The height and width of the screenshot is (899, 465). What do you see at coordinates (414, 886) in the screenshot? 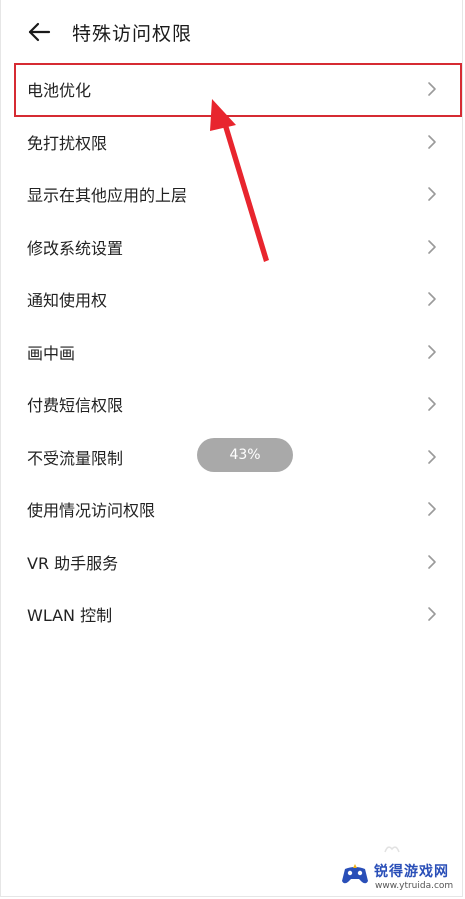
I see `watermark-url: www.ytruida.com` at bounding box center [414, 886].